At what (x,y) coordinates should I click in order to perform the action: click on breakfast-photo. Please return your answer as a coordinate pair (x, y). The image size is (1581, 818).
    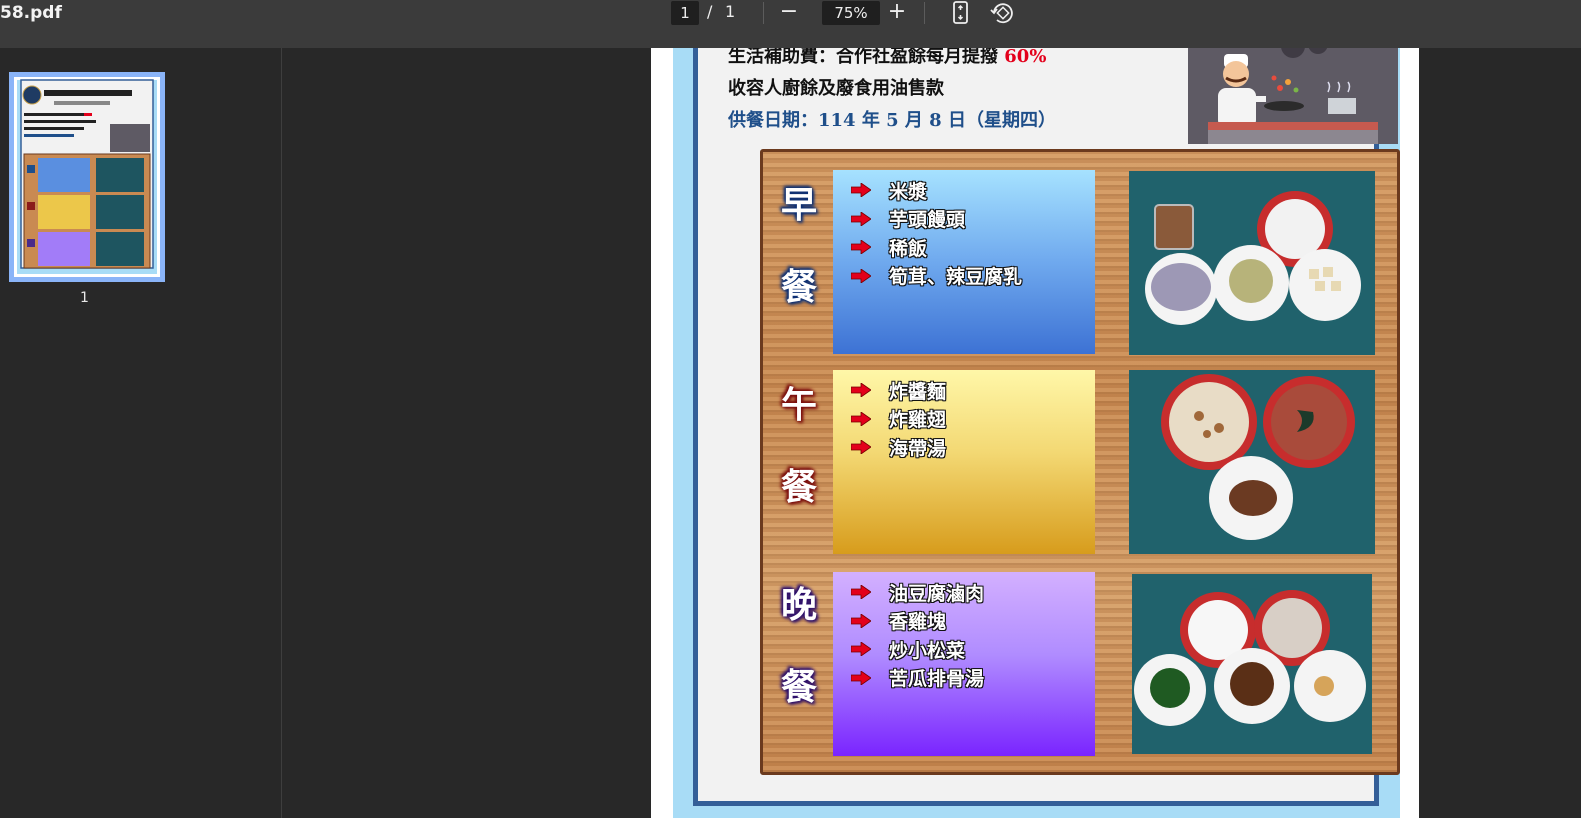
    Looking at the image, I should click on (1252, 263).